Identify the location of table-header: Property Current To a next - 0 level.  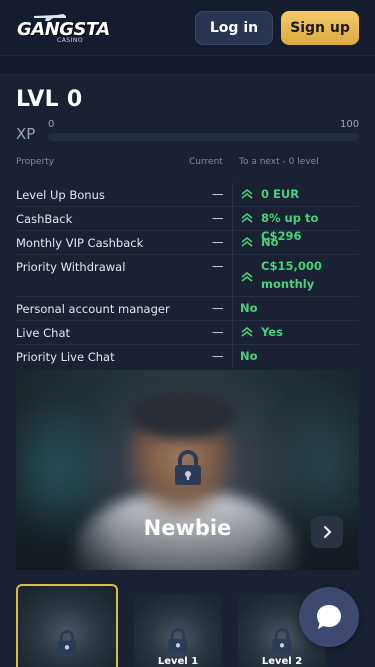
(187, 164).